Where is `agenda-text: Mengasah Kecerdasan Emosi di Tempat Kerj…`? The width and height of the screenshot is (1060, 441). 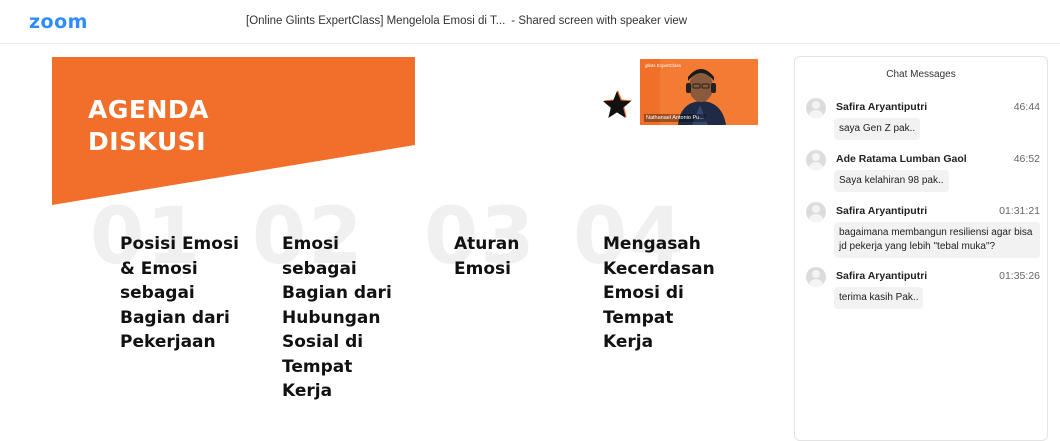 agenda-text: Mengasah Kecerdasan Emosi di Tempat Kerj… is located at coordinates (659, 293).